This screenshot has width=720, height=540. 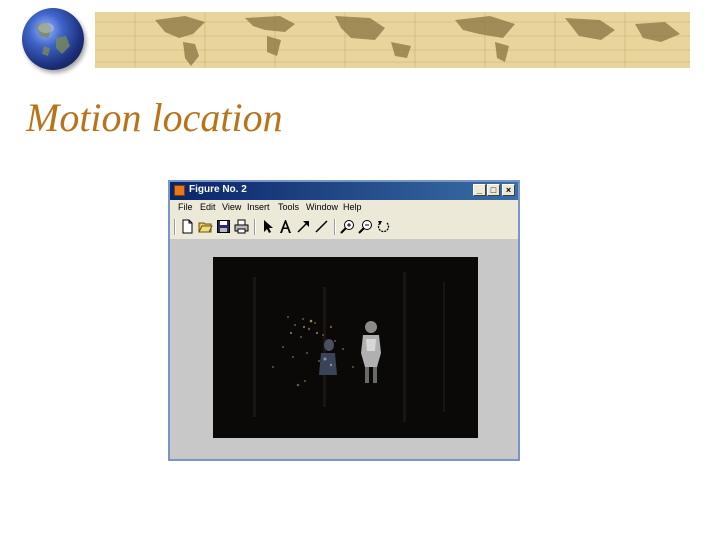 What do you see at coordinates (187, 226) in the screenshot?
I see `new-file-icon` at bounding box center [187, 226].